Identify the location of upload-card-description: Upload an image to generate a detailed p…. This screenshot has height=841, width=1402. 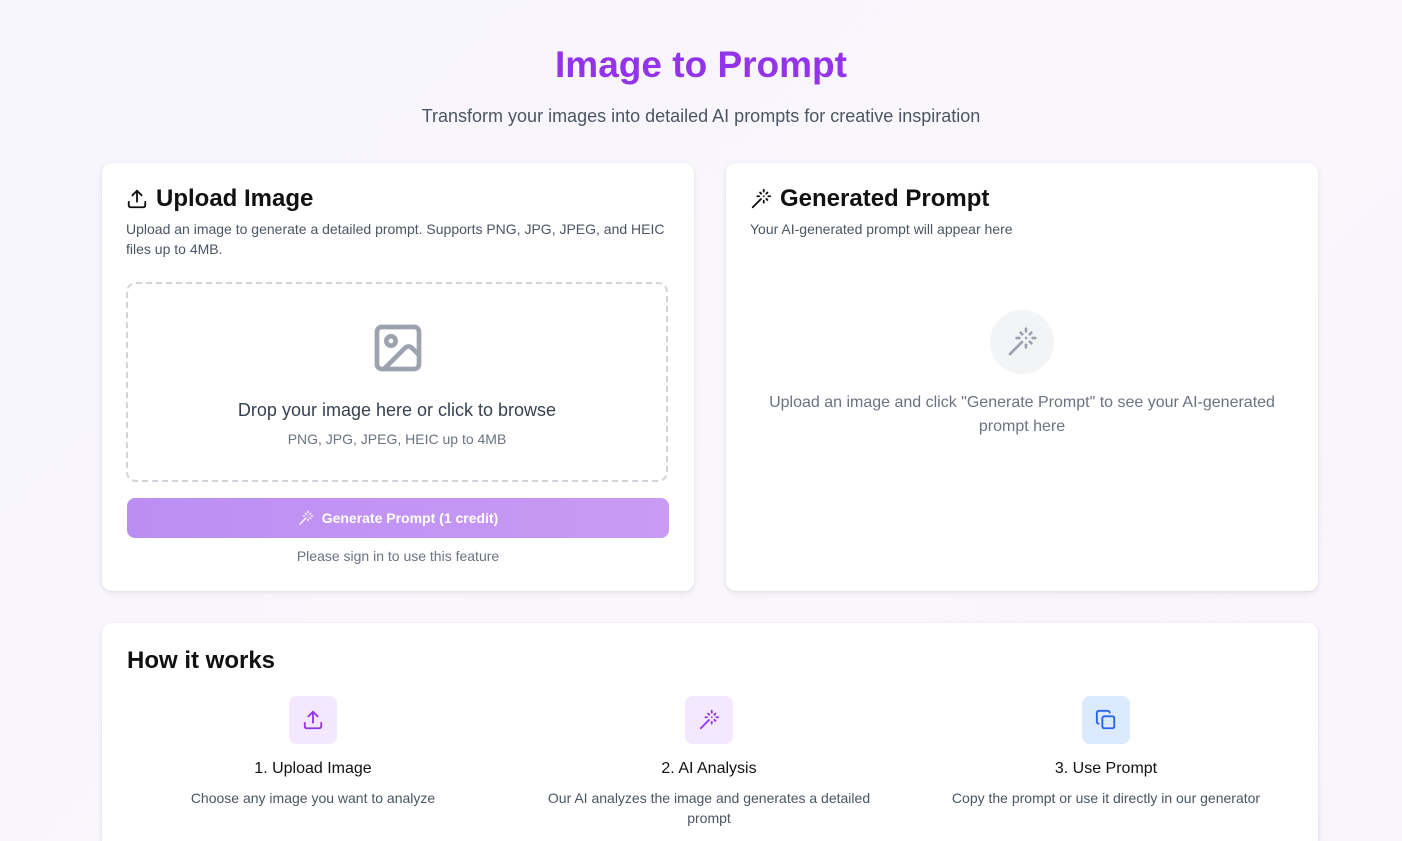
(395, 239).